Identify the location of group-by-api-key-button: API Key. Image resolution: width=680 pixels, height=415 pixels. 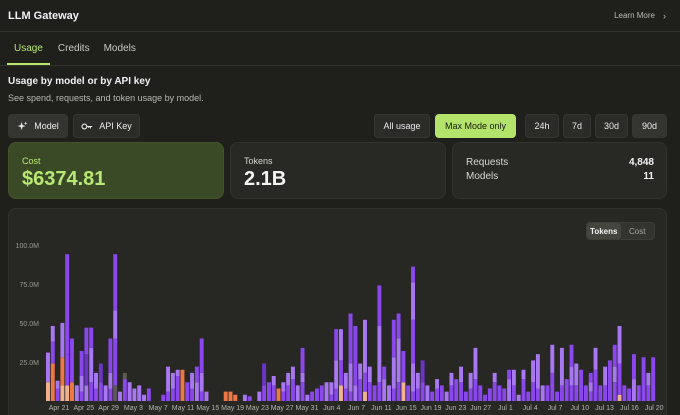
(106, 126).